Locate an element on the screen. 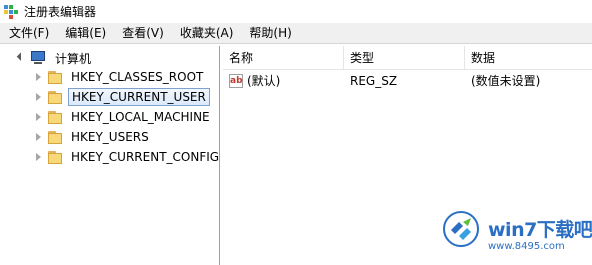 The image size is (592, 265). tree-item-hkey-classes-root: HKEY_CLASSES_ROOT is located at coordinates (120, 77).